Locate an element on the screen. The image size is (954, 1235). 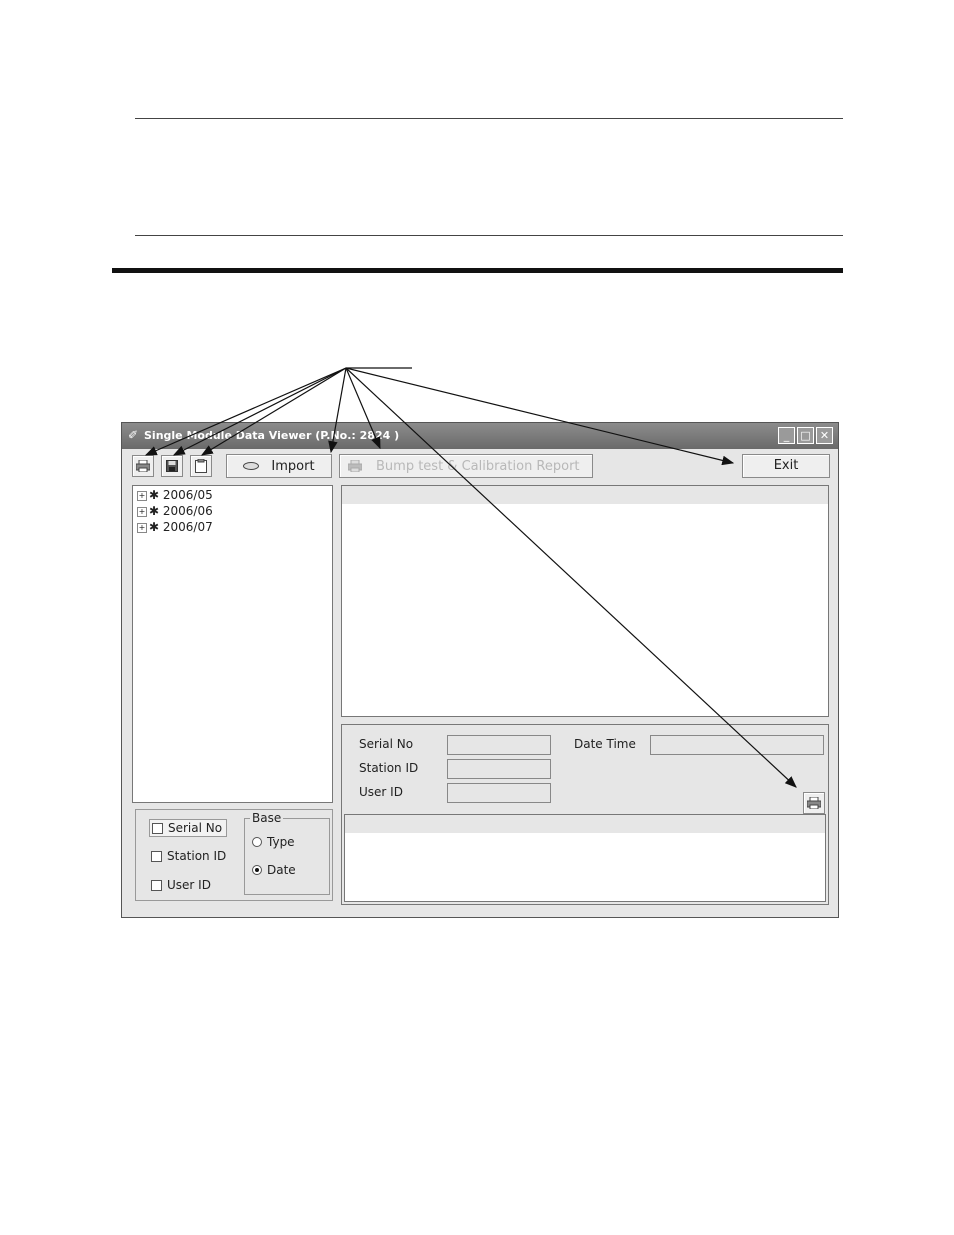
callout-arrow-report is located at coordinates (363, 408).